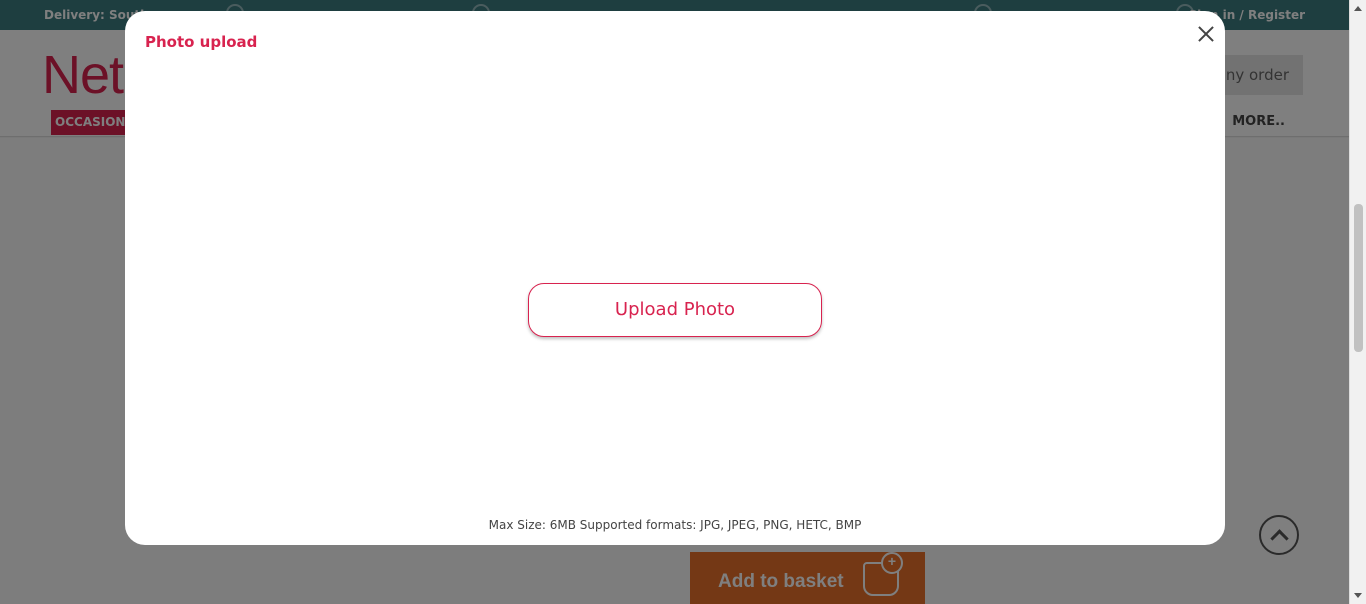 Image resolution: width=1366 pixels, height=604 pixels. Describe the element at coordinates (675, 310) in the screenshot. I see `upload-photo-button: Upload Photo` at that location.